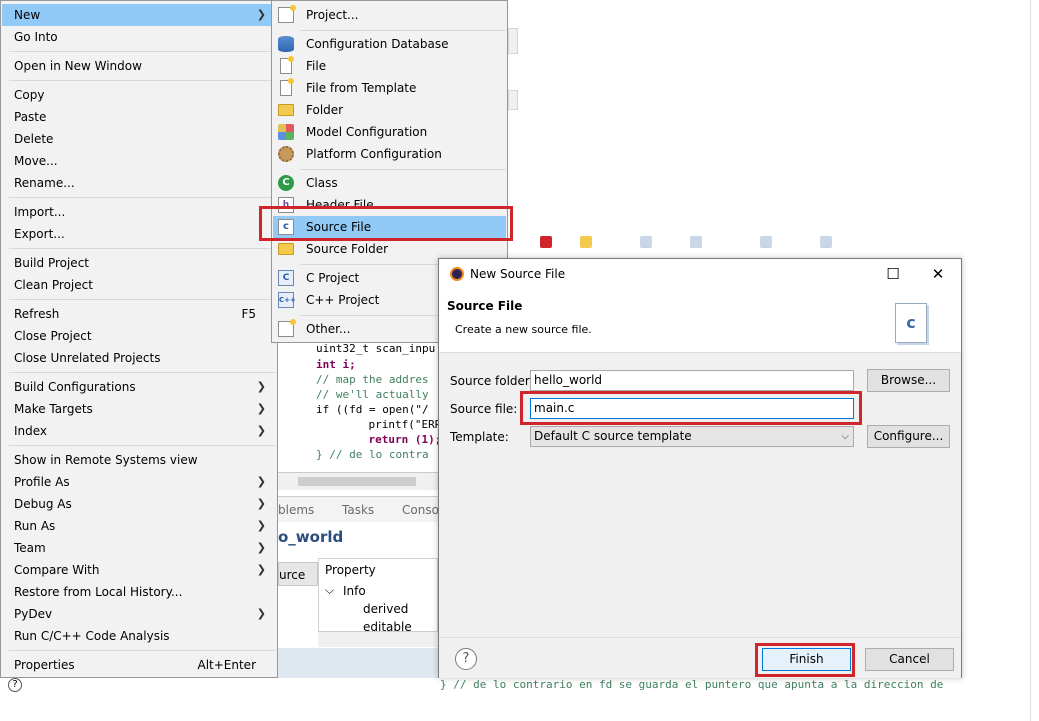 This screenshot has width=1039, height=721. What do you see at coordinates (139, 117) in the screenshot?
I see `menu-item-paste: Paste` at bounding box center [139, 117].